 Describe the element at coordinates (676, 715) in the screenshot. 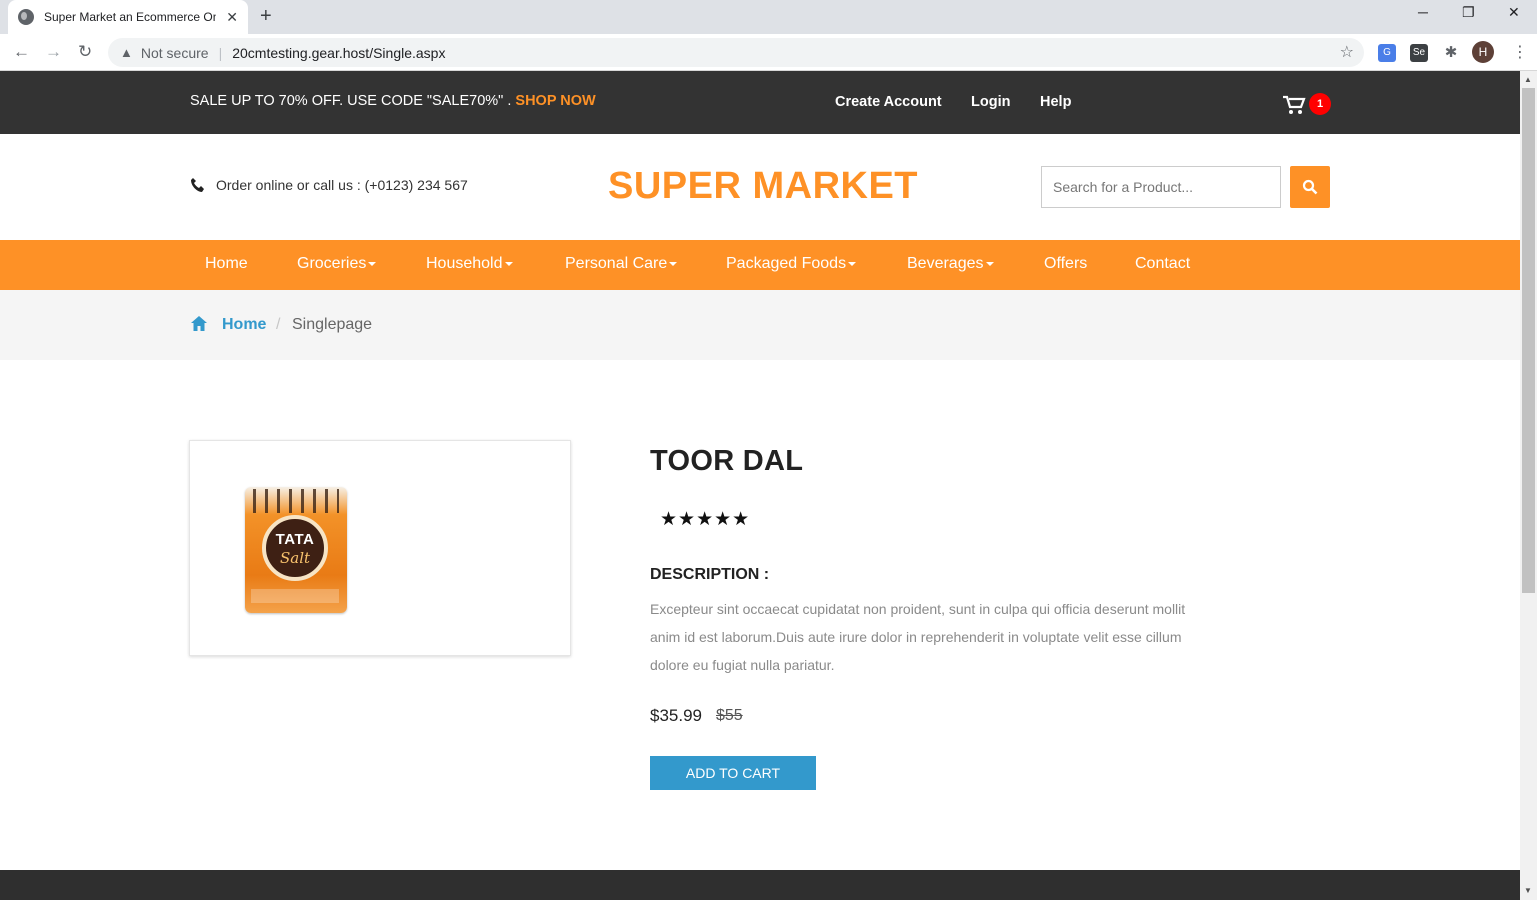

I see `product-price: $35.99` at that location.